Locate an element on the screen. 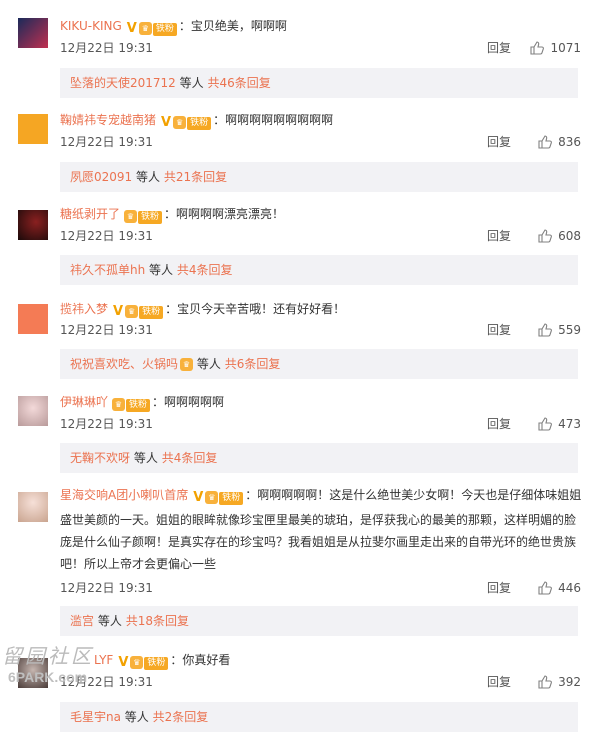 The height and width of the screenshot is (741, 599). sub-replies-box: 祝祝喜欢吃、火锅吗 ♛ 等人 共6条回复 is located at coordinates (319, 364).